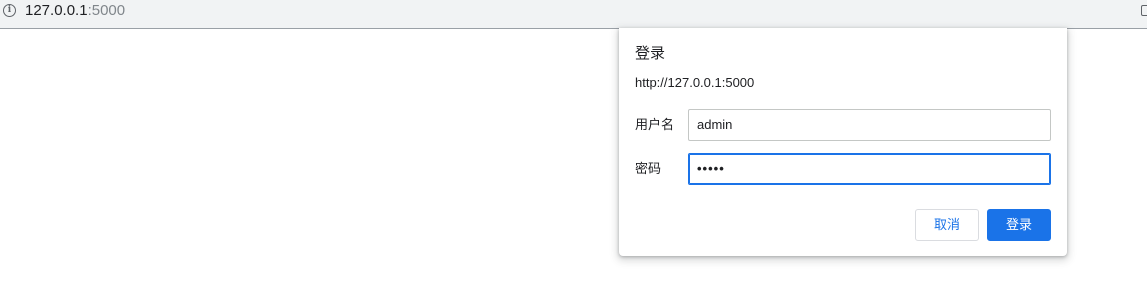 The height and width of the screenshot is (293, 1147). What do you see at coordinates (648, 168) in the screenshot?
I see `password-label: 密码` at bounding box center [648, 168].